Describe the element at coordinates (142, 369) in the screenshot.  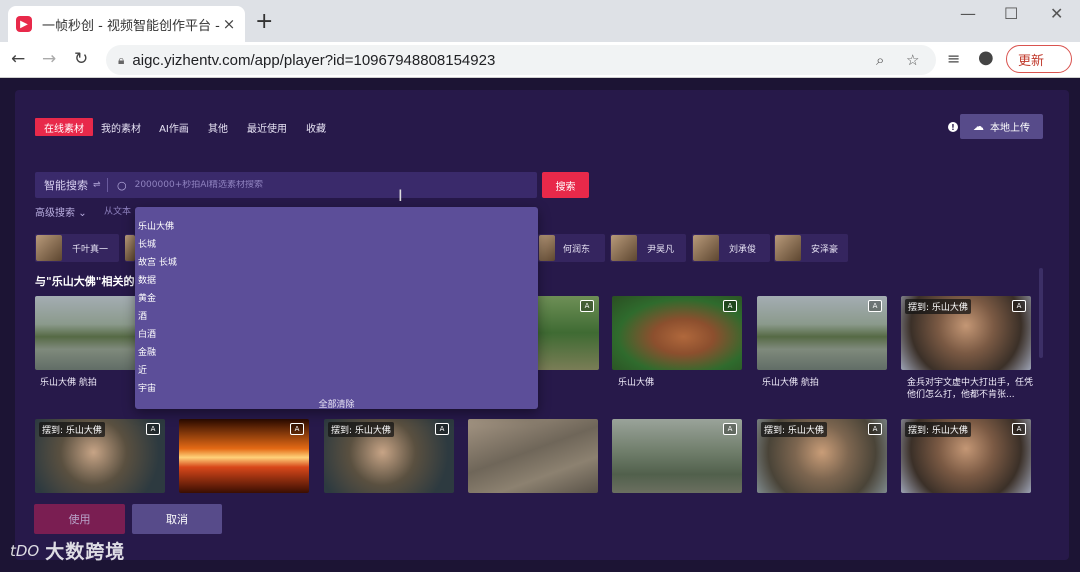
I see `history-item: 近` at that location.